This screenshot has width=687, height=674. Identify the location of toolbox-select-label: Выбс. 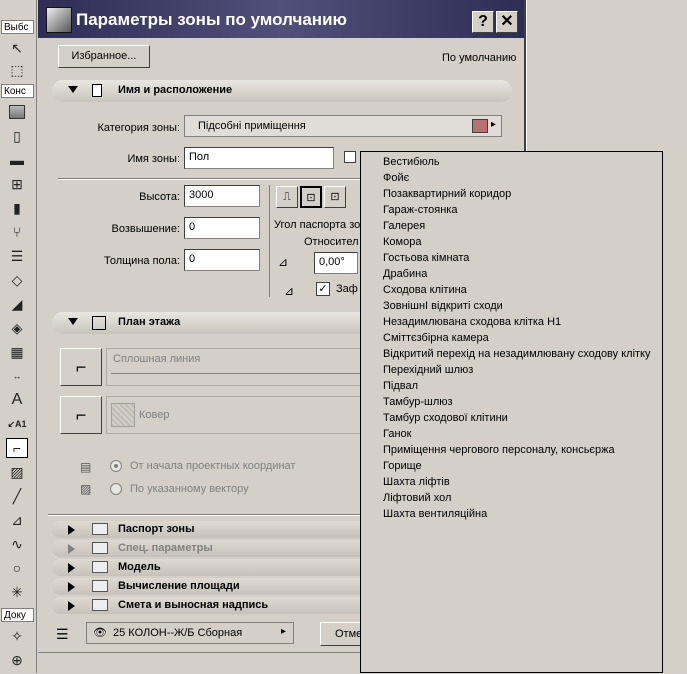
(17, 27).